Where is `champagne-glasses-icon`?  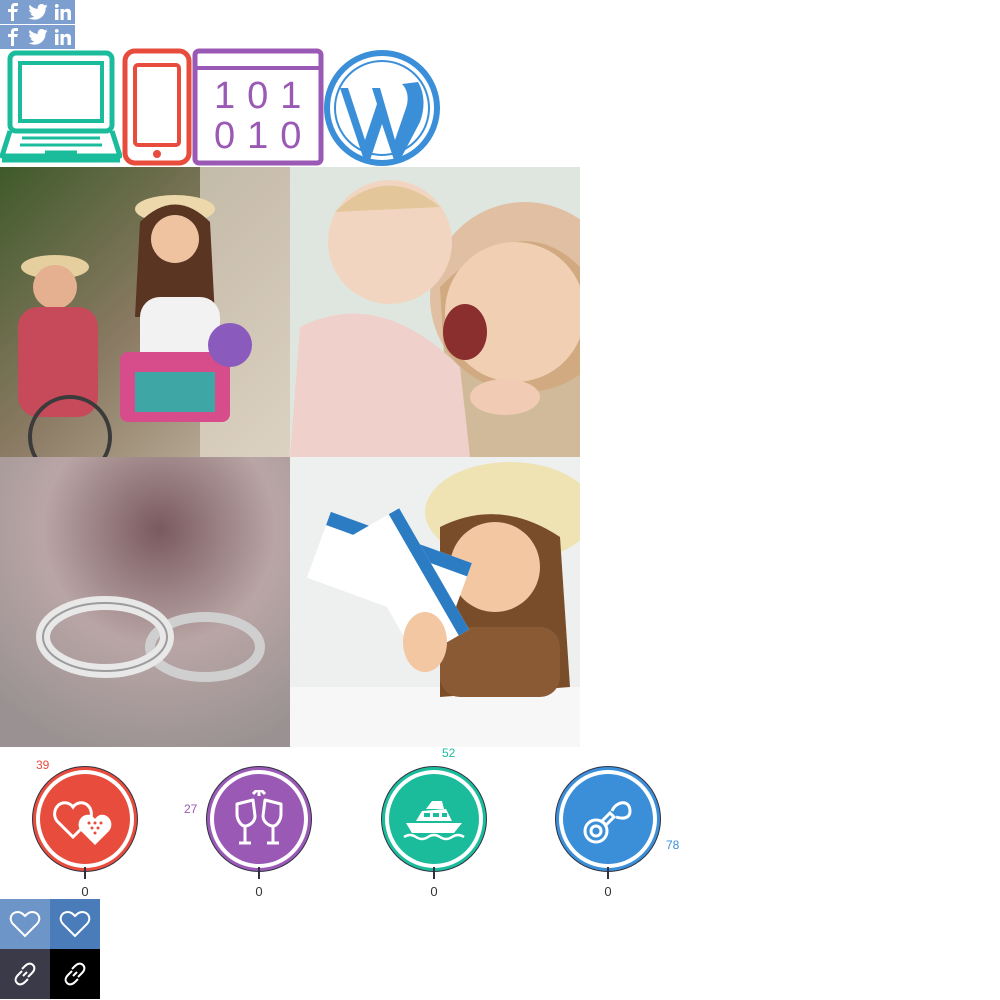
champagne-glasses-icon is located at coordinates (259, 817).